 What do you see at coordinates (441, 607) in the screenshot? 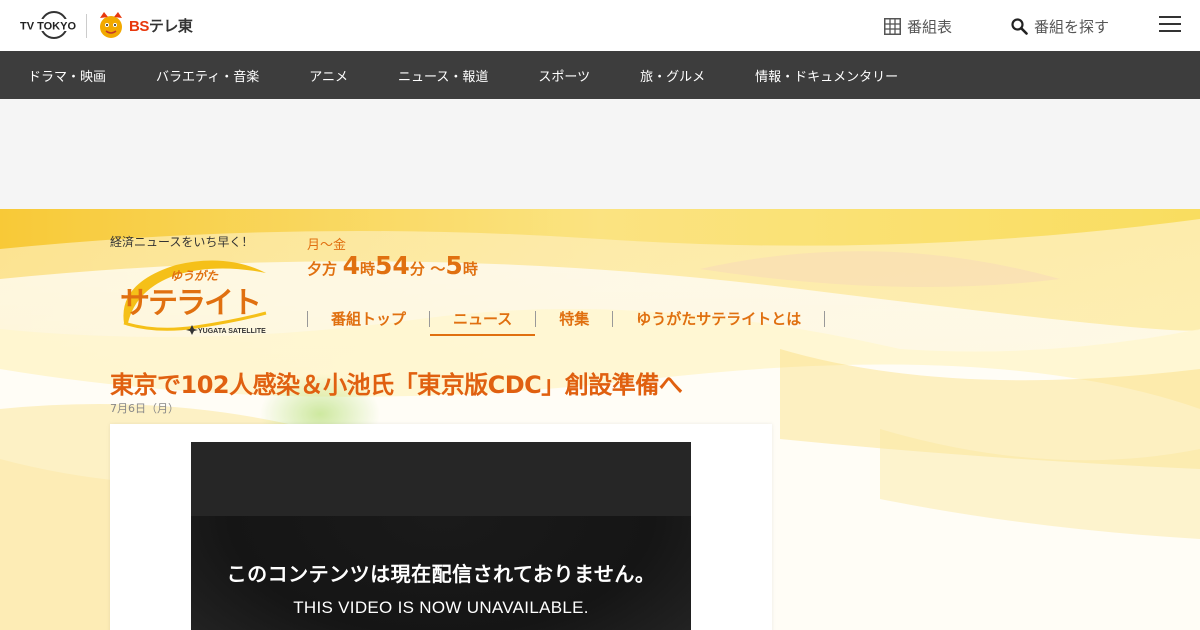
I see `video-unavailable-message-en: THIS VIDEO IS NOW UNAVAILABLE.` at bounding box center [441, 607].